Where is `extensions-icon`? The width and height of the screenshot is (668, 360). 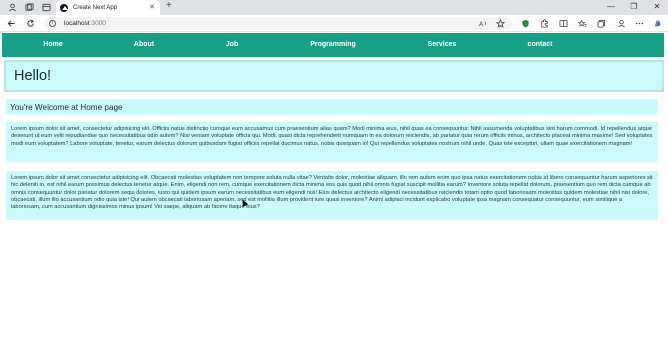
extensions-icon is located at coordinates (544, 23).